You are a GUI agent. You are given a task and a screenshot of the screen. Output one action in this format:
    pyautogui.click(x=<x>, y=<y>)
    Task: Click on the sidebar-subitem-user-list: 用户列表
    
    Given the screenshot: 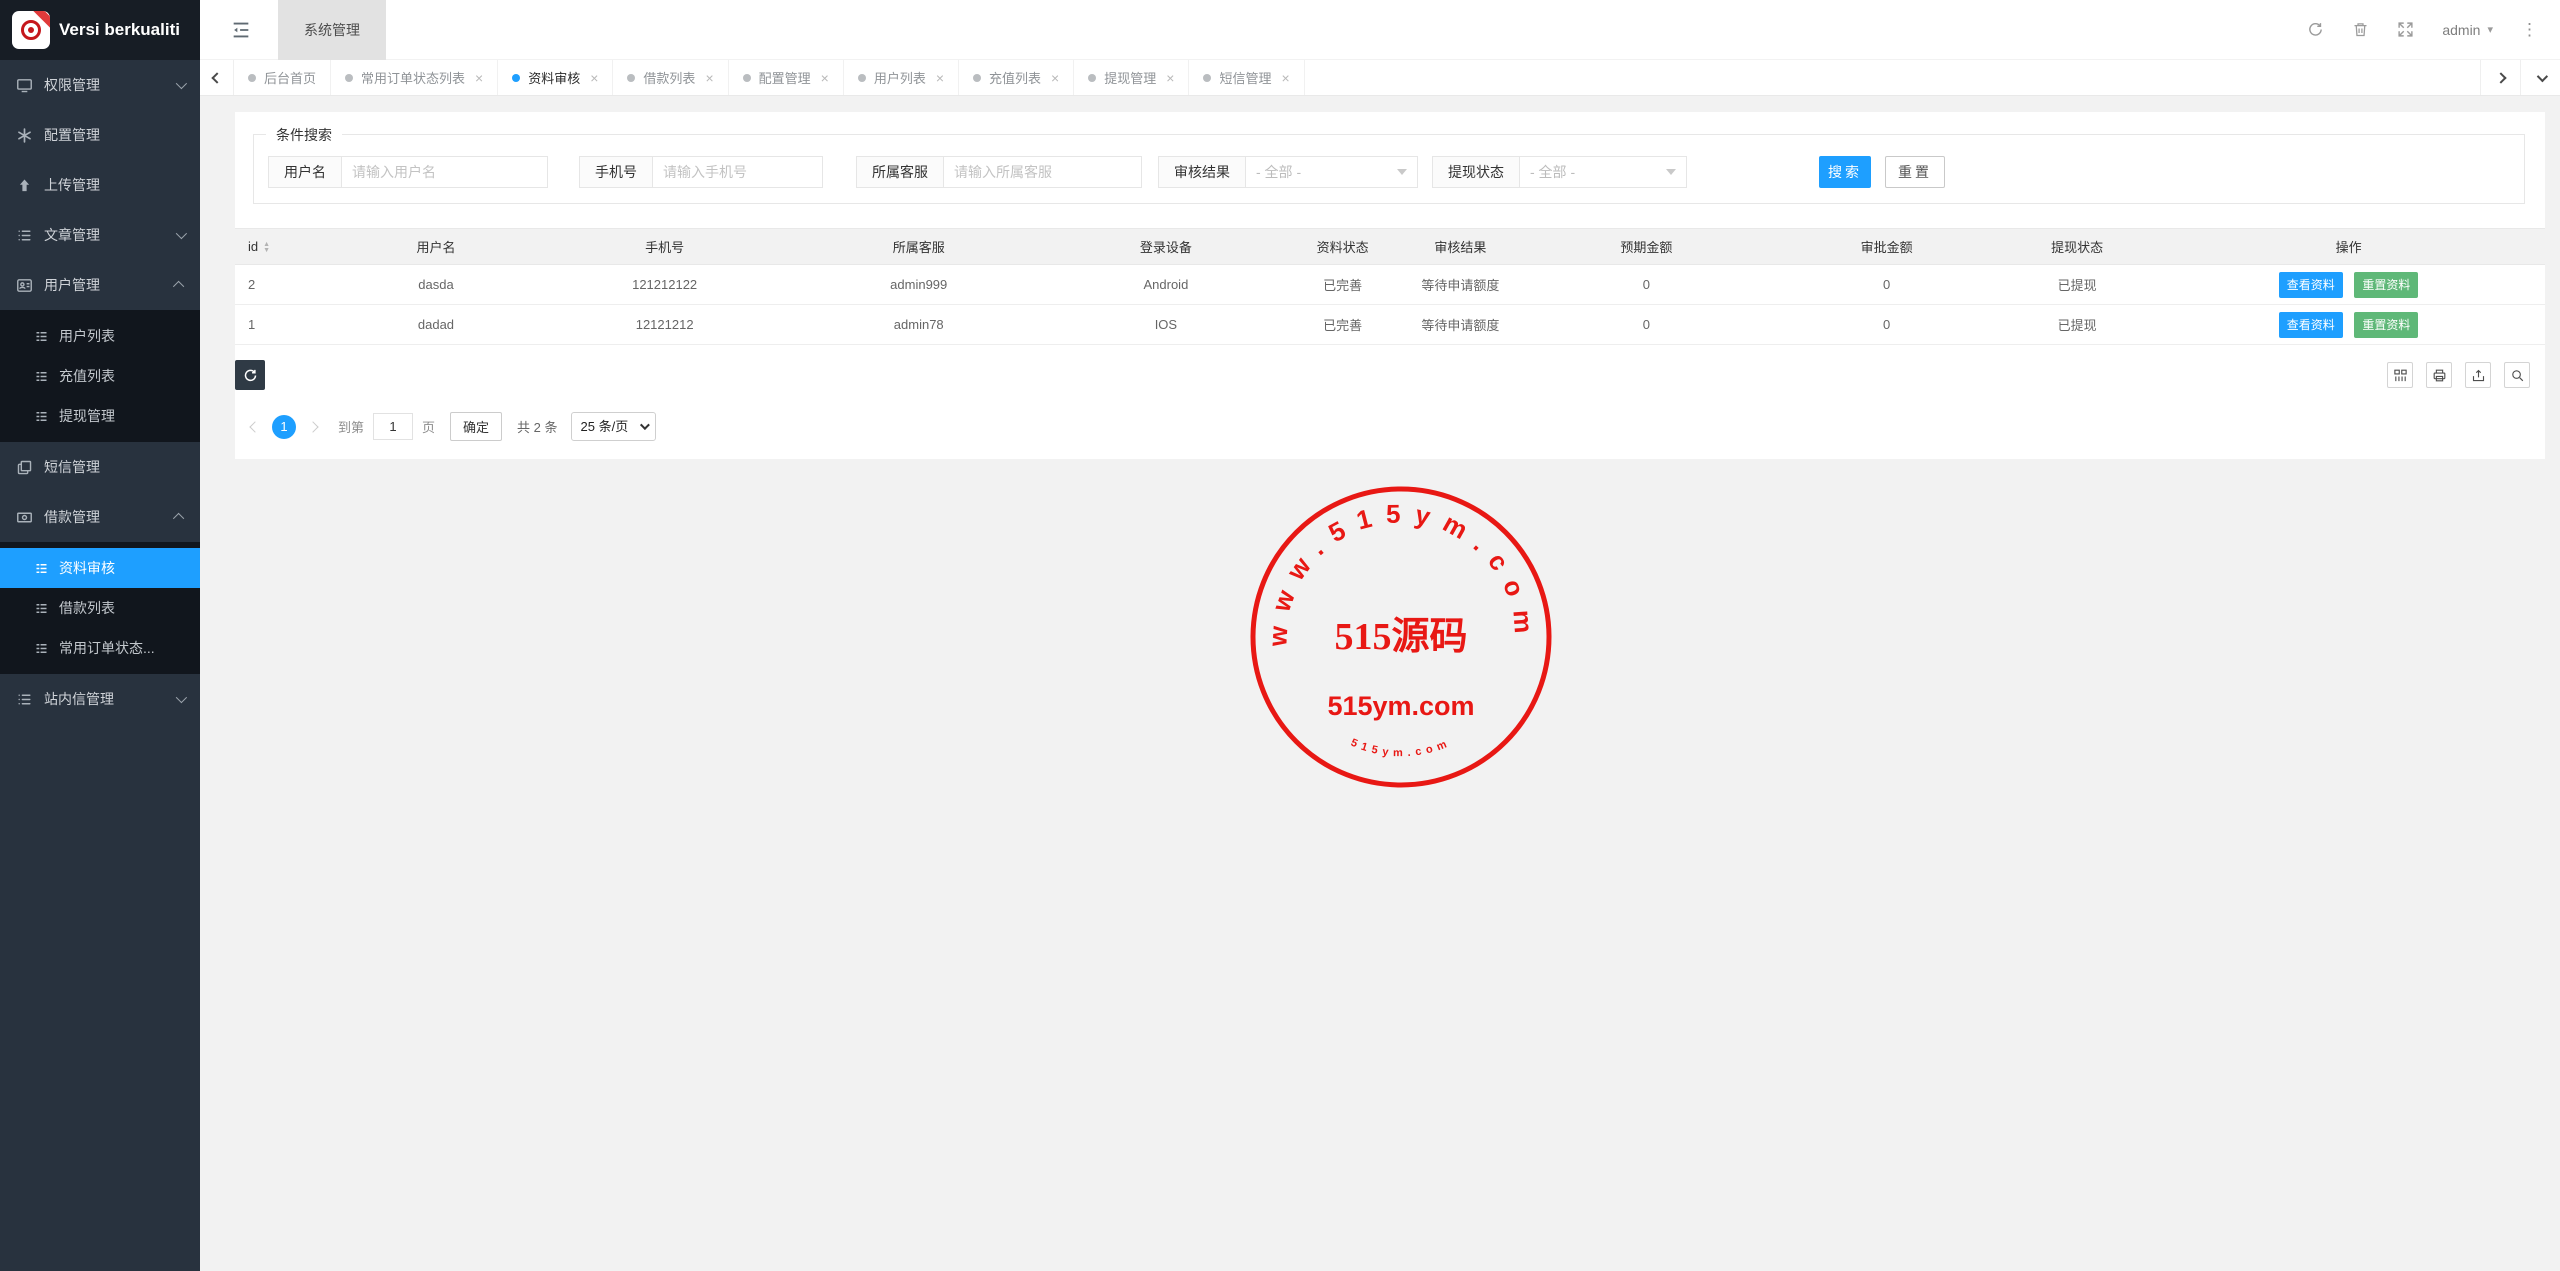 What is the action you would take?
    pyautogui.click(x=100, y=336)
    